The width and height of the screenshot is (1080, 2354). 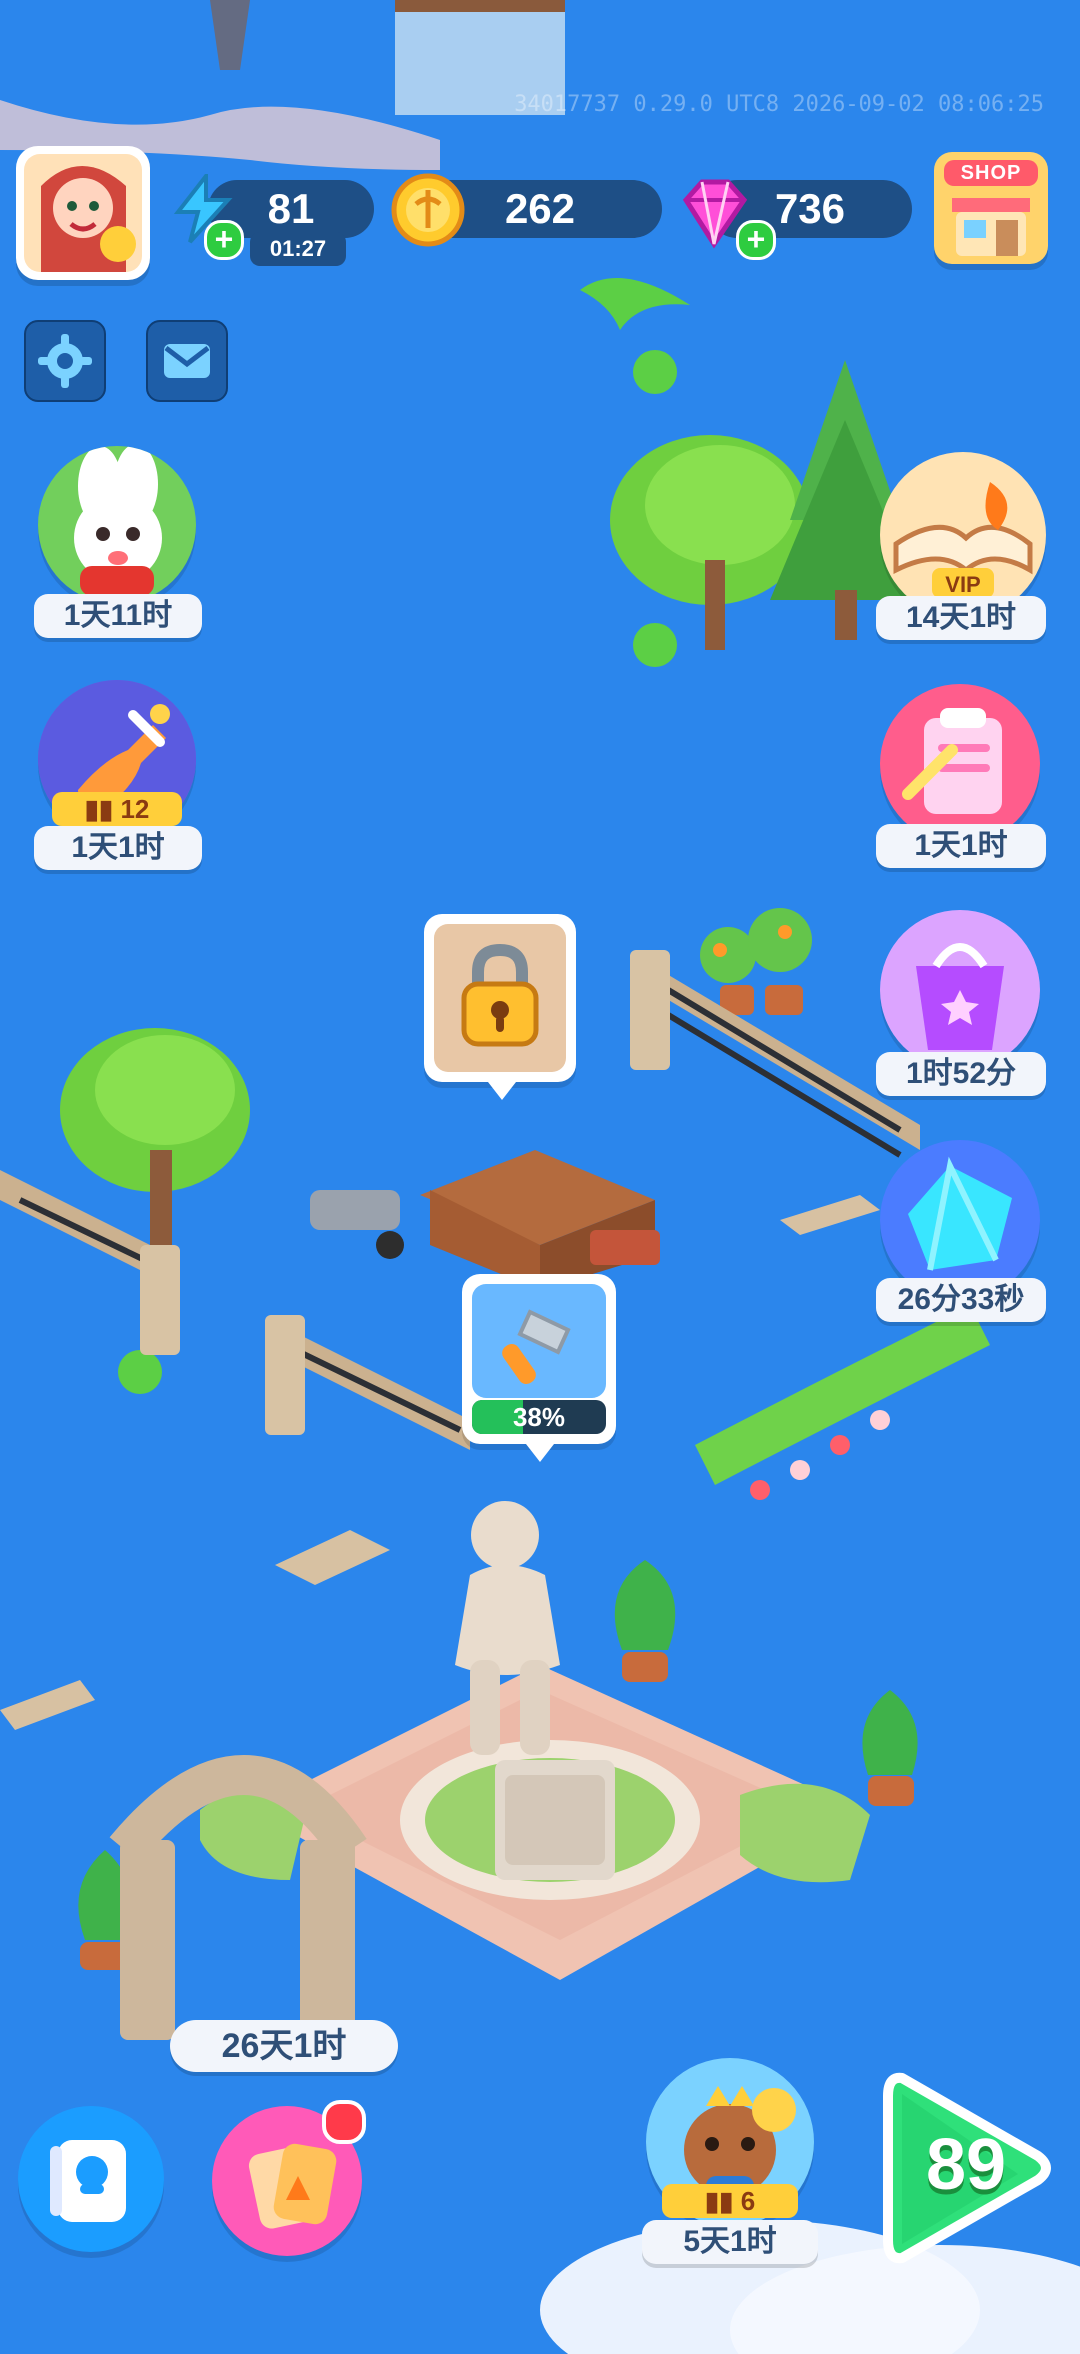 What do you see at coordinates (298, 249) in the screenshot?
I see `energy-timer: 01:27` at bounding box center [298, 249].